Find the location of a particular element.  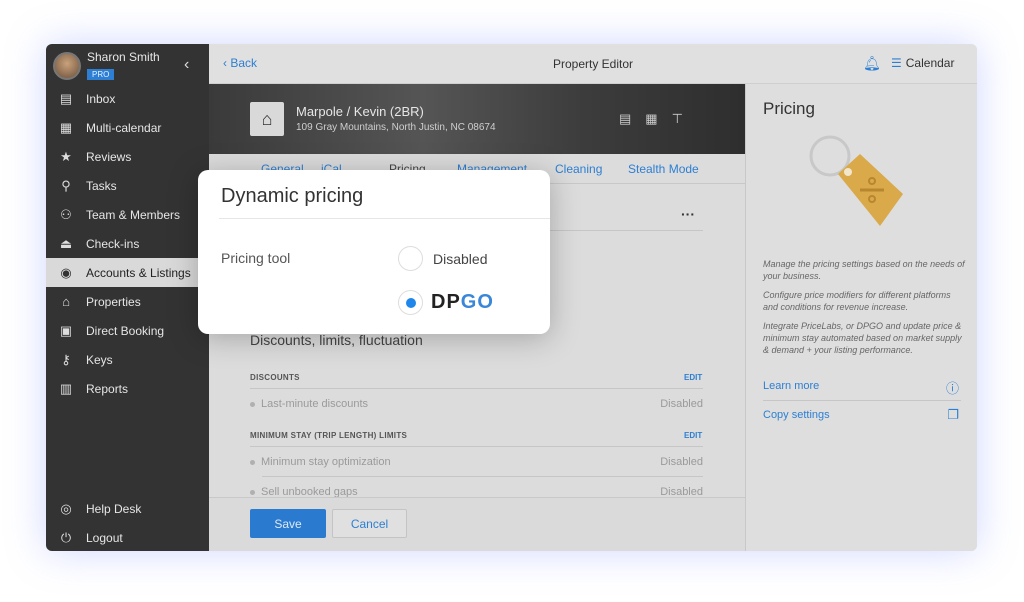

sidebar-item-label: Help Desk is located at coordinates (114, 508).